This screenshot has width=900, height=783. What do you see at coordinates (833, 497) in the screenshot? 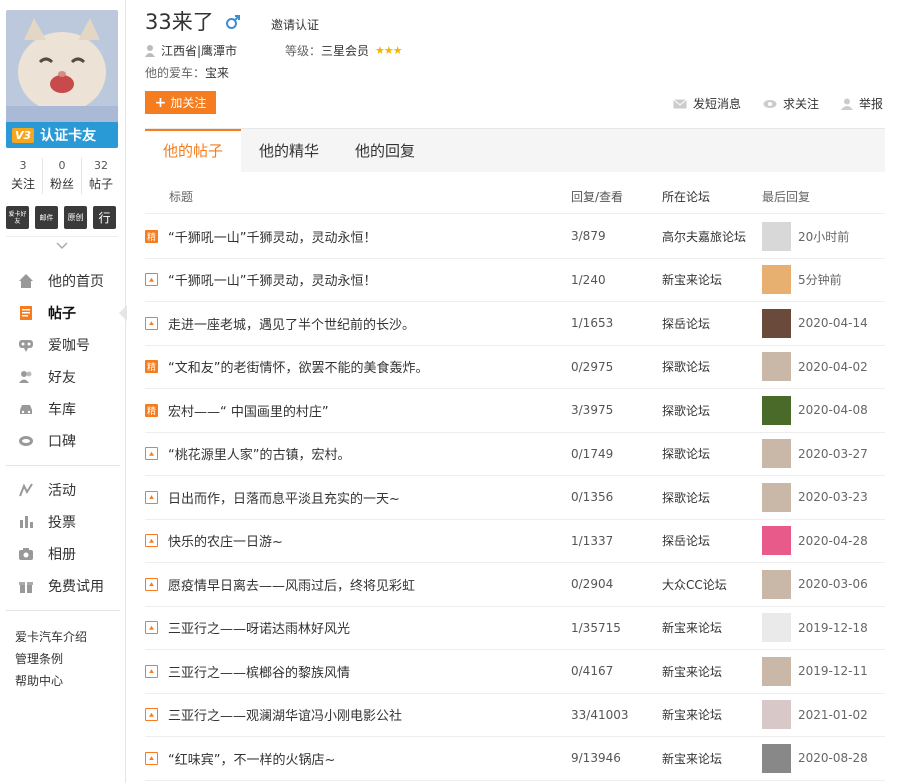
I see `last-reply-time: 2020-03-23` at bounding box center [833, 497].